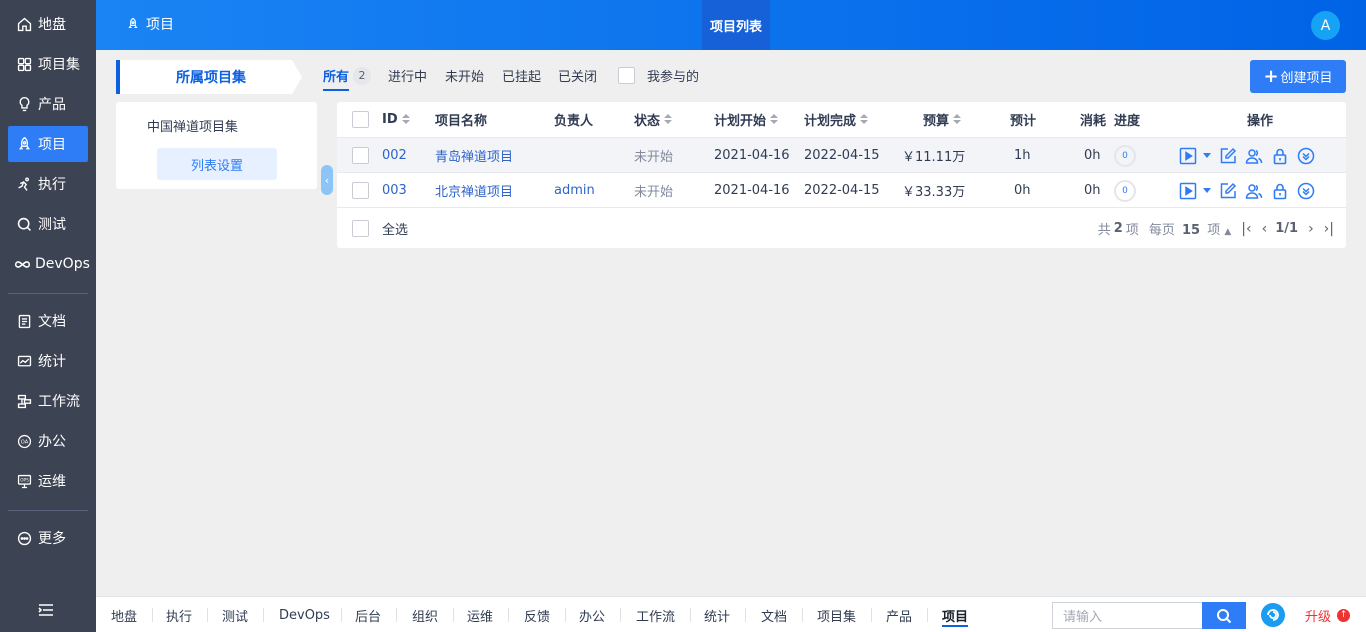 The height and width of the screenshot is (632, 1366). What do you see at coordinates (48, 401) in the screenshot?
I see `sidebar-item-workflow: 工作流` at bounding box center [48, 401].